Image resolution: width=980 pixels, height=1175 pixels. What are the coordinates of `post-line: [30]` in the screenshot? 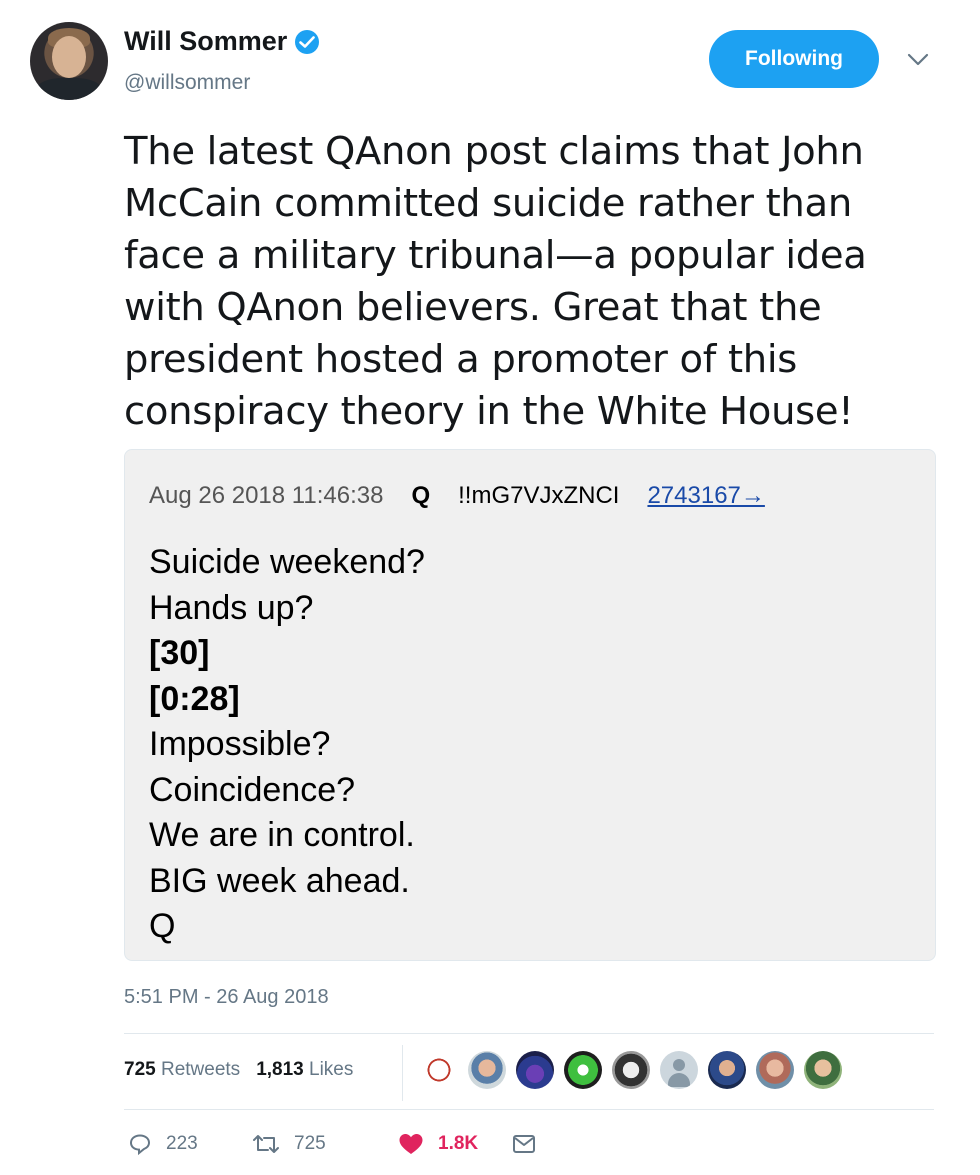 It's located at (179, 653).